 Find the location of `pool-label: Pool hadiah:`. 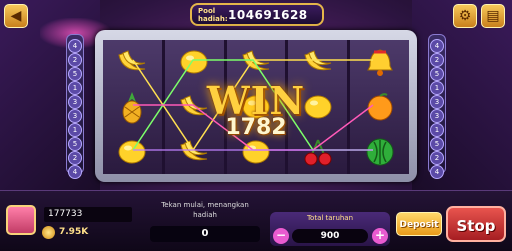

pool-label: Pool hadiah: is located at coordinates (213, 14).